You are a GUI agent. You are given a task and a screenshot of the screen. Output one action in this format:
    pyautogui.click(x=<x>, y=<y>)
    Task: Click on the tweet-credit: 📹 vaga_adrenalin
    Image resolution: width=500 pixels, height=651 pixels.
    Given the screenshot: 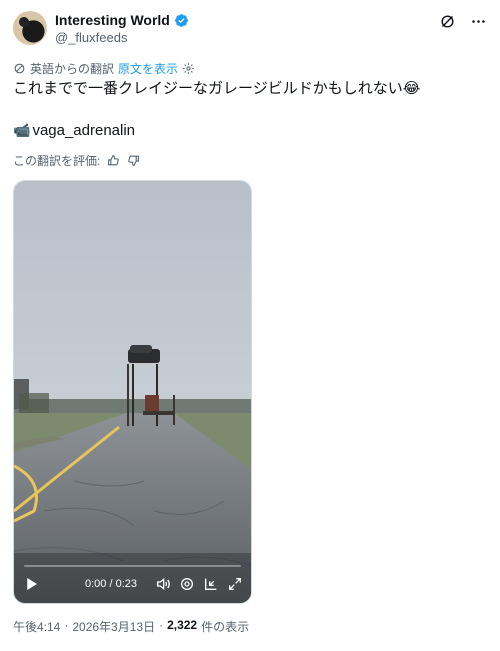 What is the action you would take?
    pyautogui.click(x=74, y=130)
    